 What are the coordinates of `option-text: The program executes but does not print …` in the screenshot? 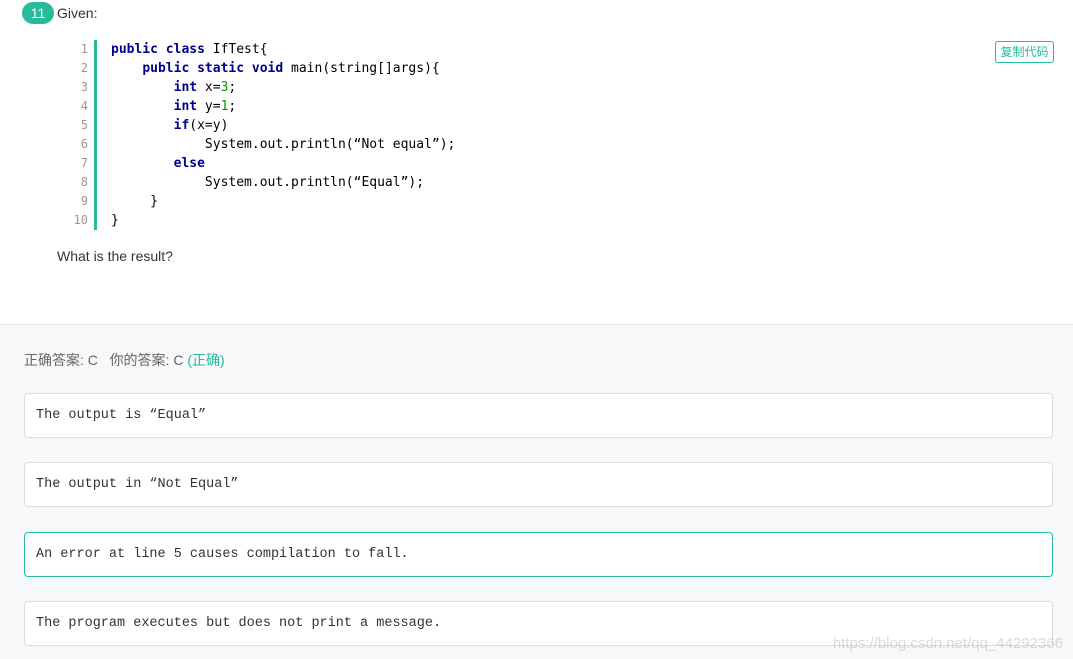 It's located at (239, 623).